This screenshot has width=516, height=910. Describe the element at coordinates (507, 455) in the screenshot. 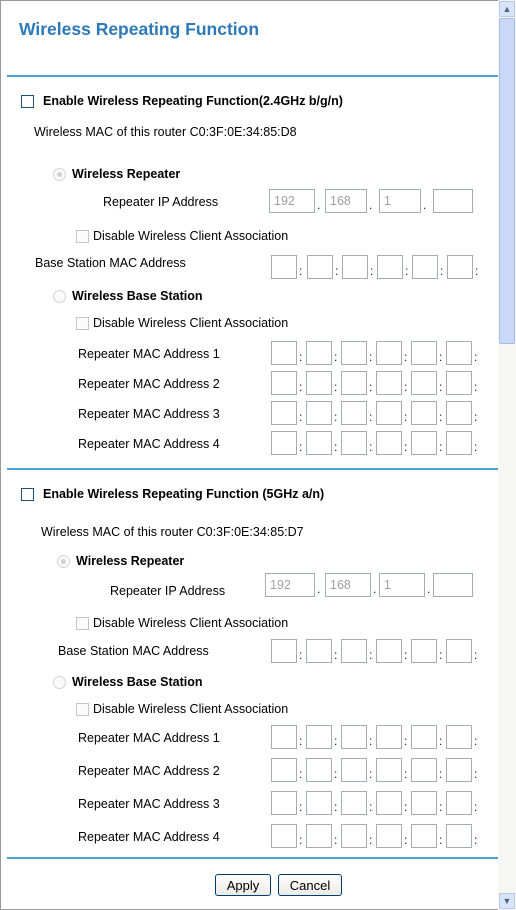

I see `vertical-scrollbar: ▲ ▼` at that location.